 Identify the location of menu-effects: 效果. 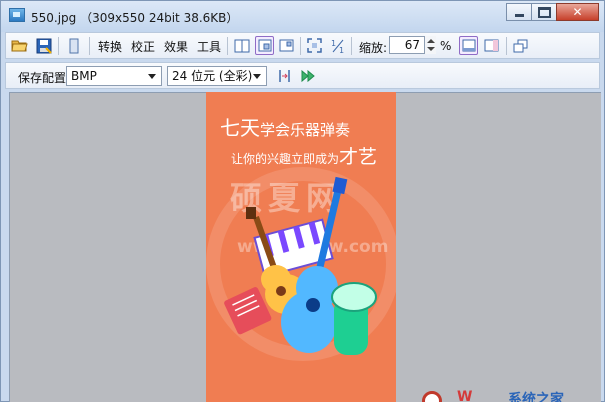
(176, 46).